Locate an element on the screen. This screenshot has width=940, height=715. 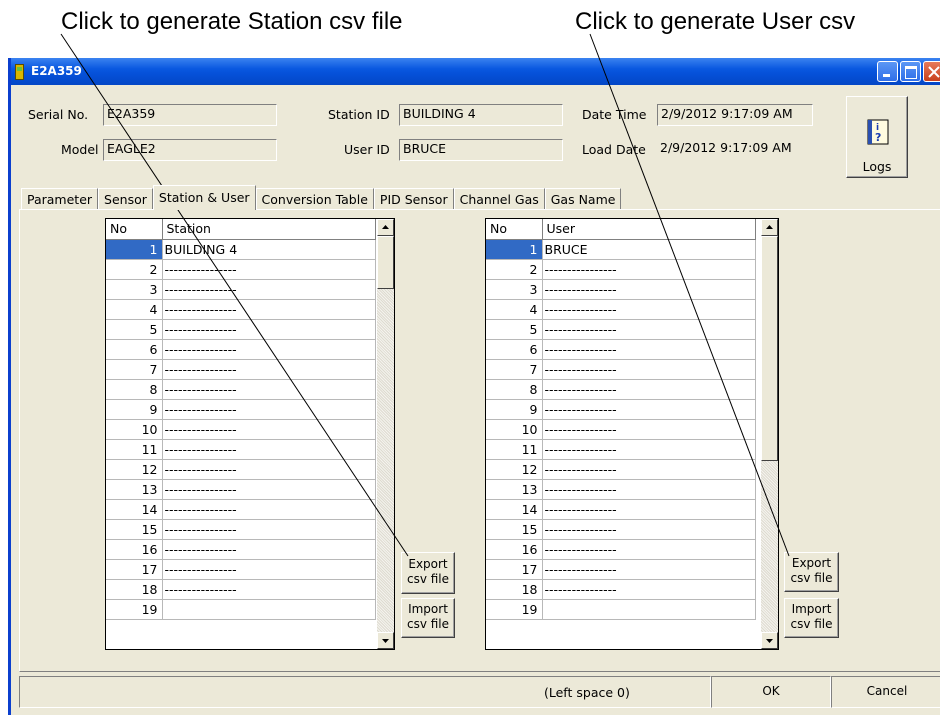
tab-sensor: Sensor is located at coordinates (125, 199).